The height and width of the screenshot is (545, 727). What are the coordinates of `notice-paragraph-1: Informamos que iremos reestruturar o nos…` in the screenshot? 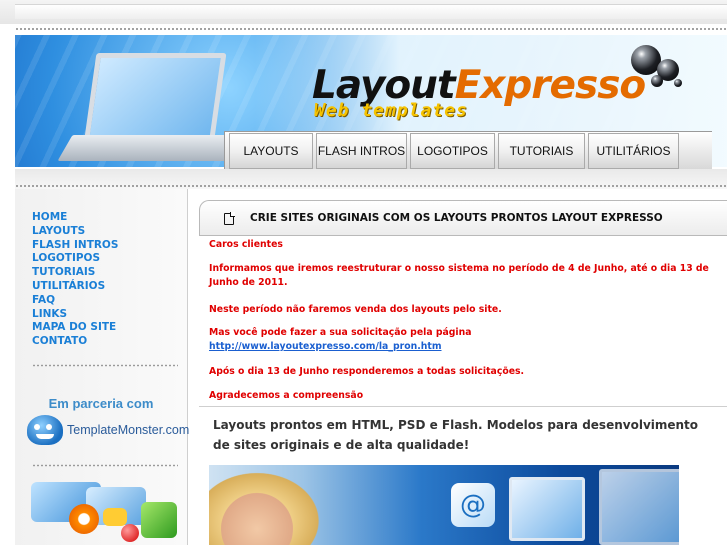 It's located at (459, 275).